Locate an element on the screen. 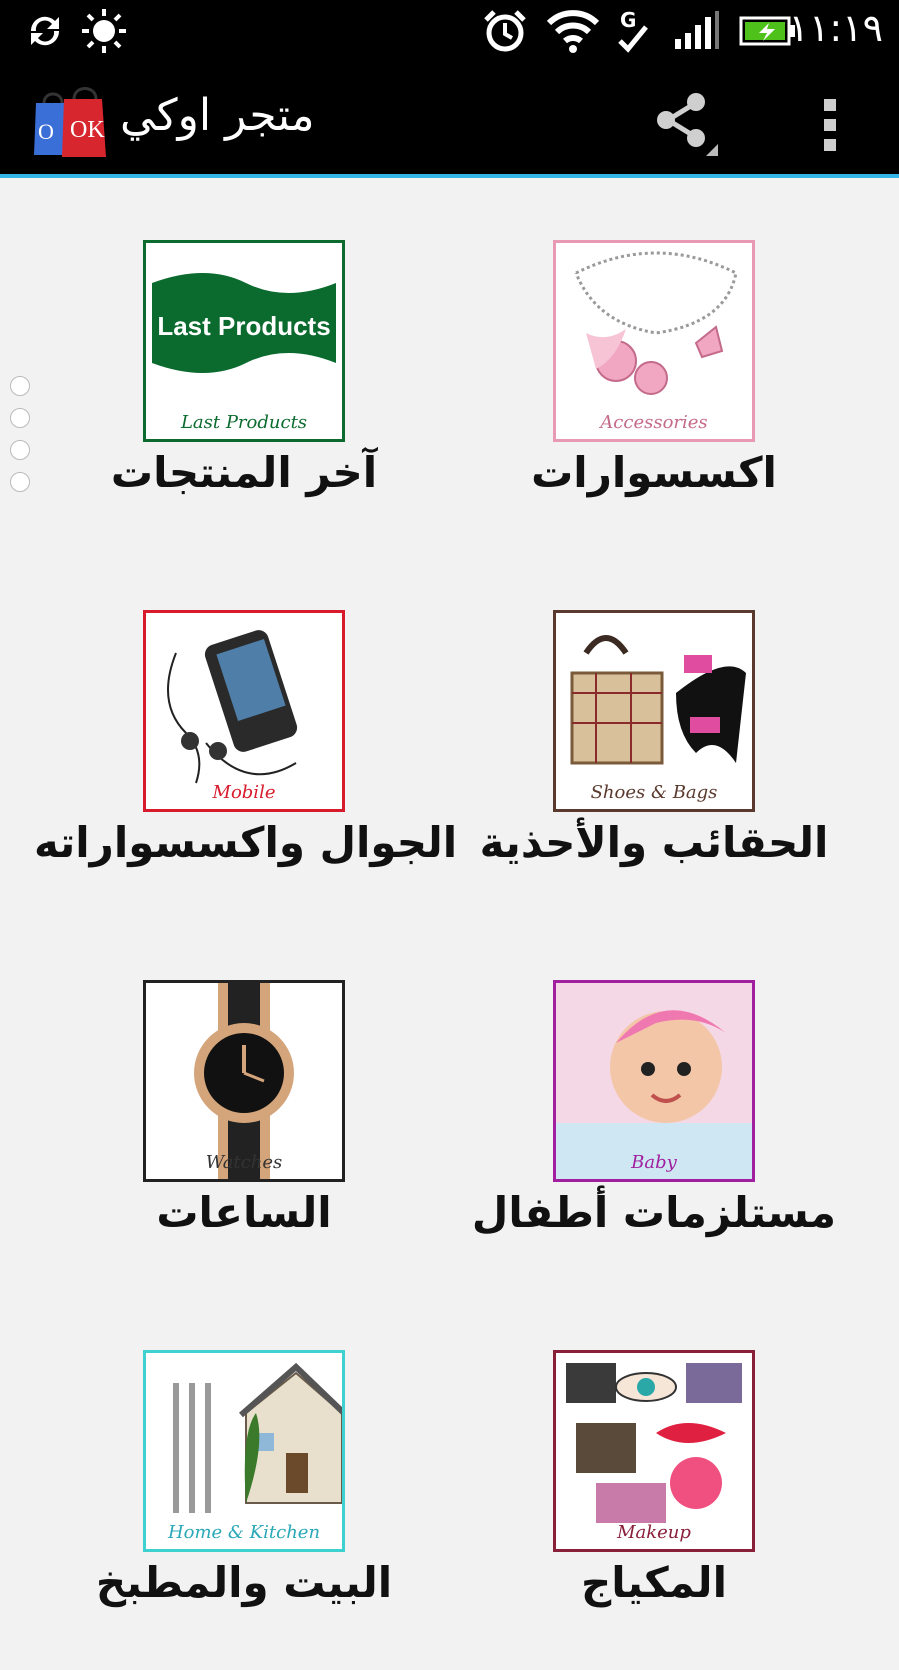  category-image: Home & Kitchen is located at coordinates (244, 1451).